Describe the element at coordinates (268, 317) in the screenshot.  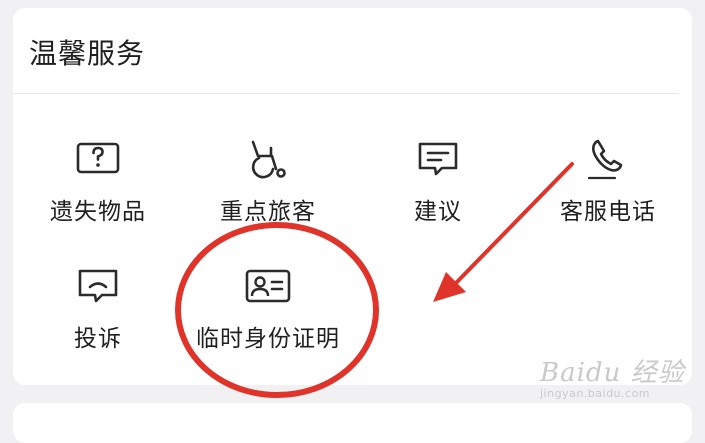
I see `service-temporary-id: 临时身份证明` at that location.